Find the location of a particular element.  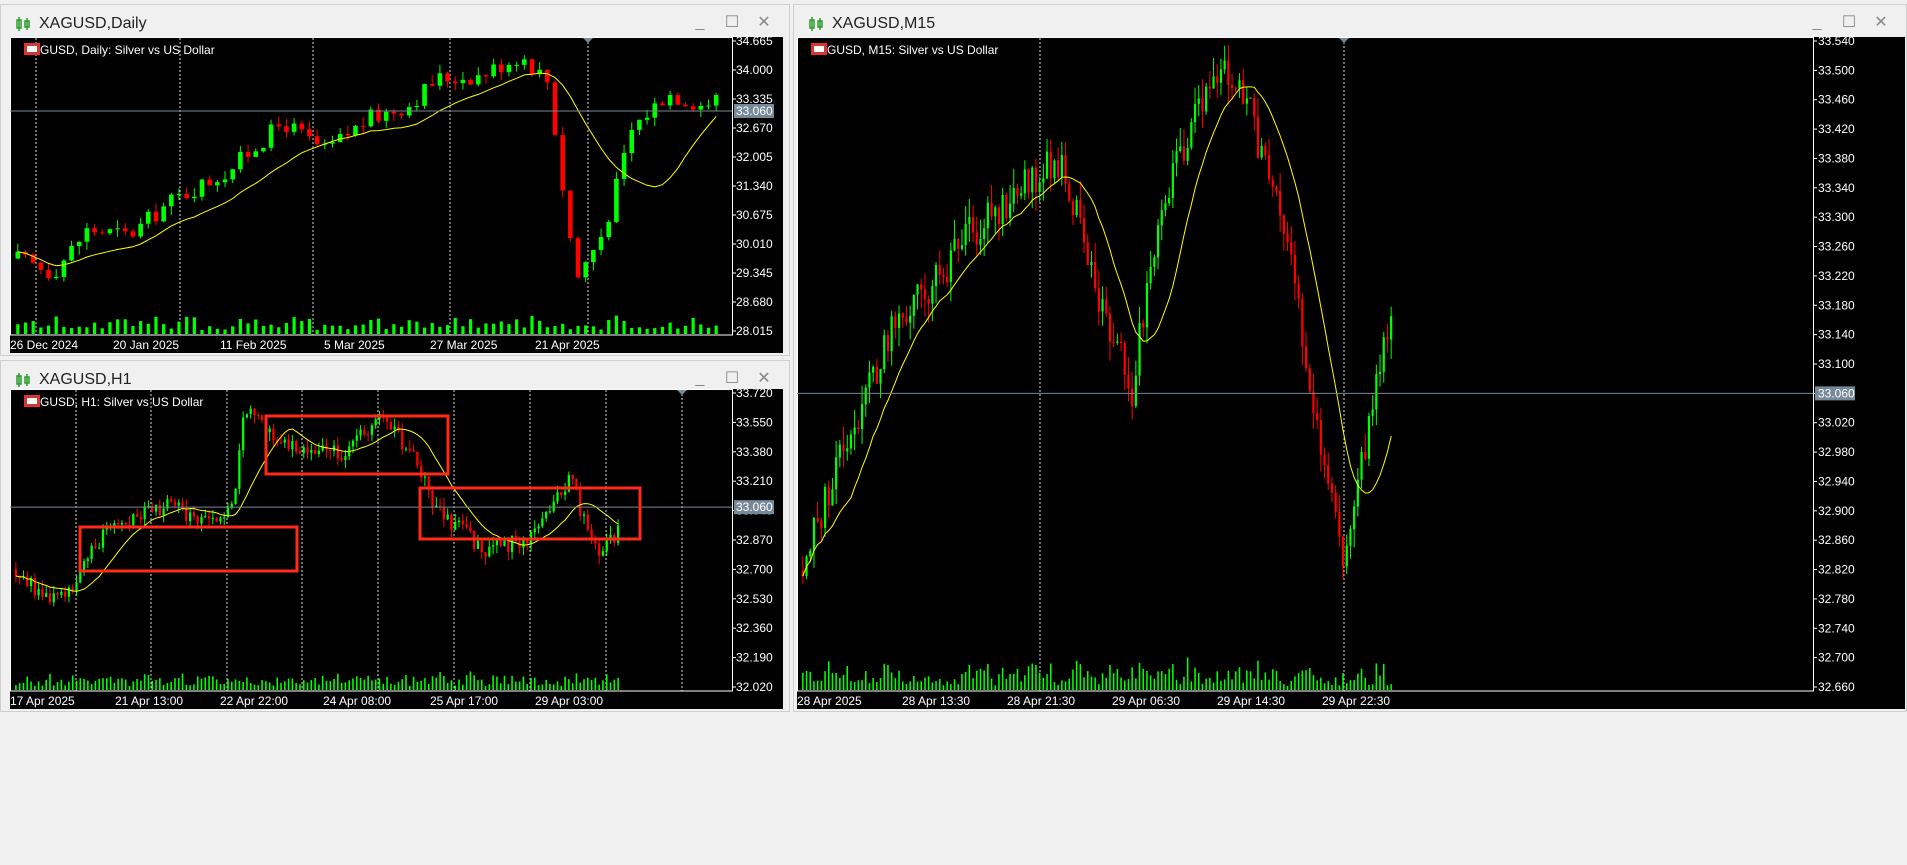

price-label: 33.550 is located at coordinates (754, 422).